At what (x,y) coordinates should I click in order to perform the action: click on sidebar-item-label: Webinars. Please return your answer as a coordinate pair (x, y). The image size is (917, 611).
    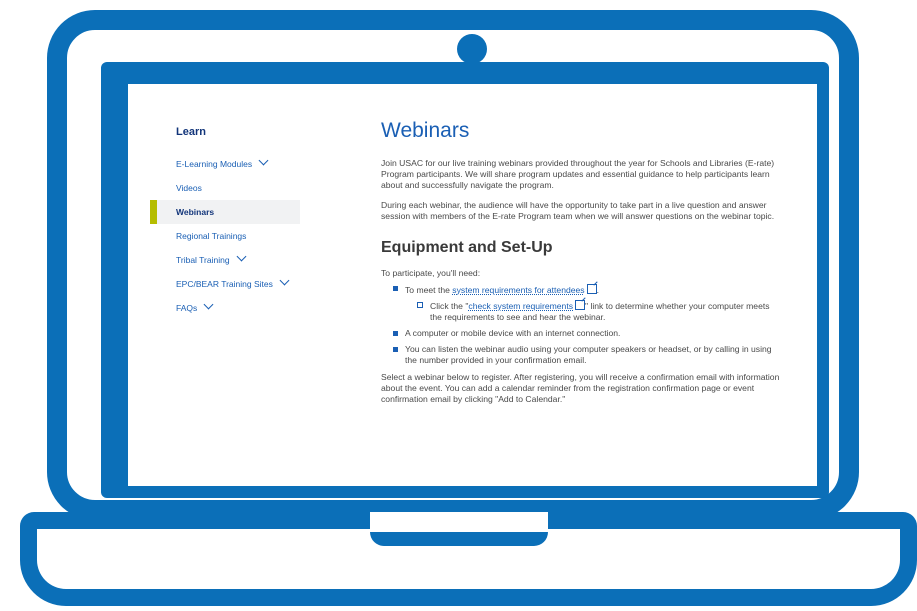
    Looking at the image, I should click on (195, 212).